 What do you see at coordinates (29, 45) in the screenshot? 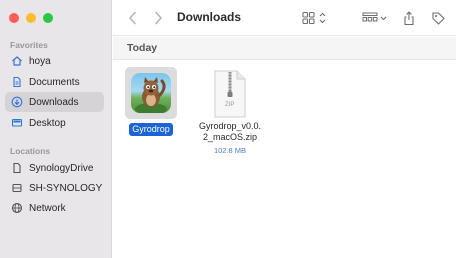
I see `favorites-section-label: Favorites` at bounding box center [29, 45].